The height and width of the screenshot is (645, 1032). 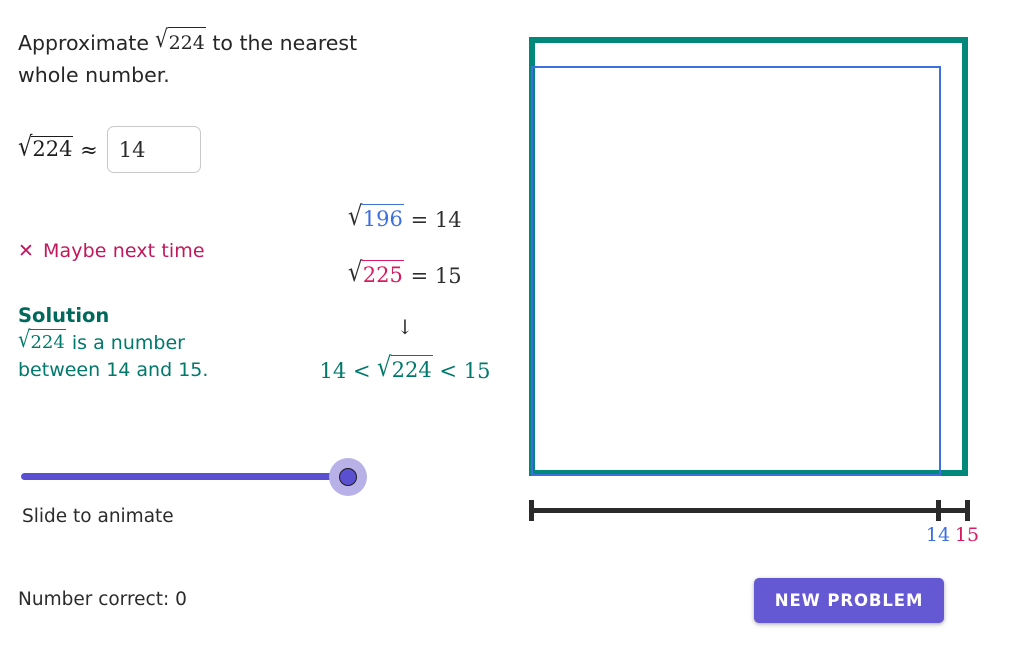 I want to click on math-inequality: 14 < √224 < 15, so click(x=405, y=368).